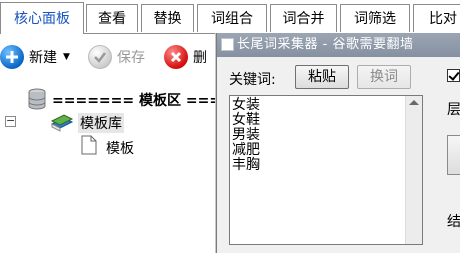  I want to click on new-button: 新建 ▼, so click(35, 57).